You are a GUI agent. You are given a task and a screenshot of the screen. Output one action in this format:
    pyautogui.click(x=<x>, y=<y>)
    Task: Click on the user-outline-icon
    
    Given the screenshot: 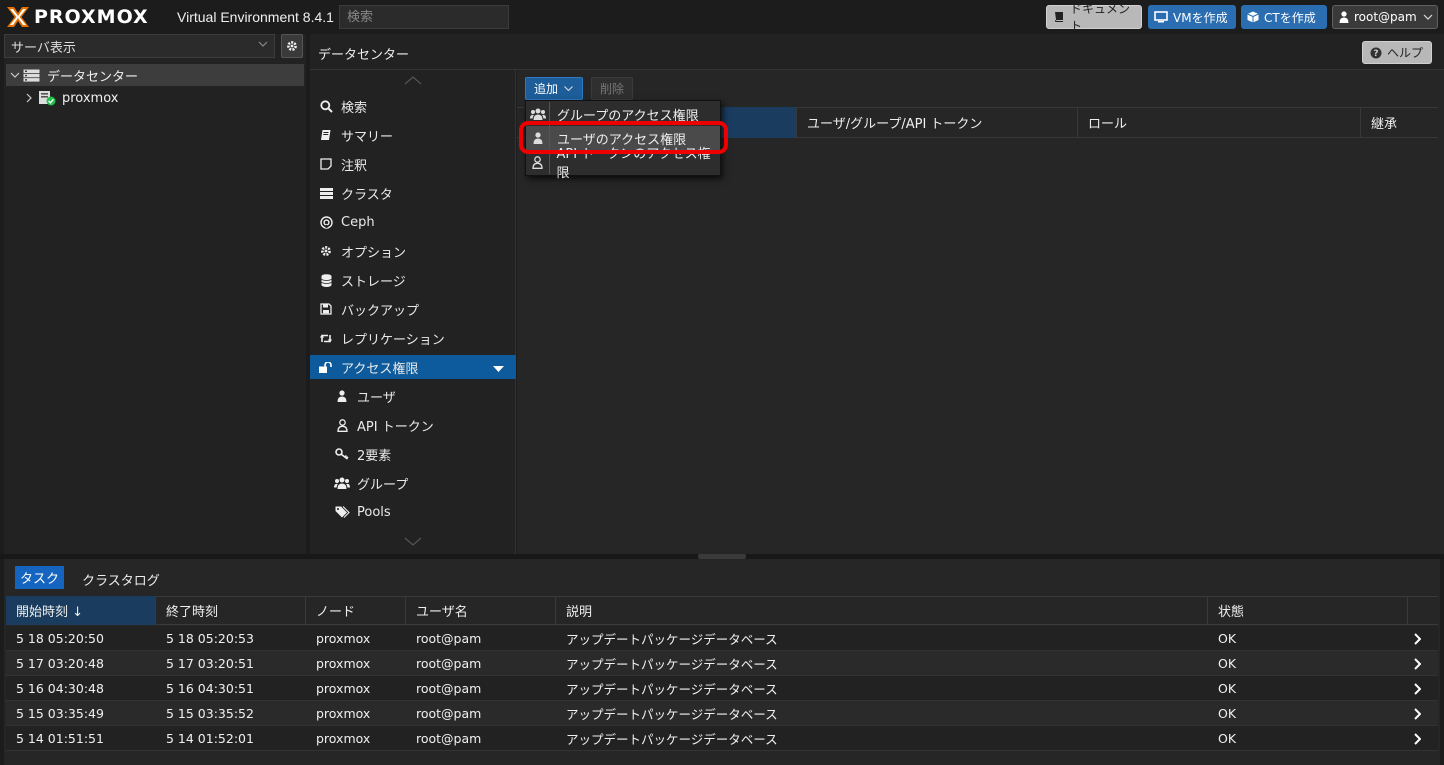 What is the action you would take?
    pyautogui.click(x=342, y=425)
    